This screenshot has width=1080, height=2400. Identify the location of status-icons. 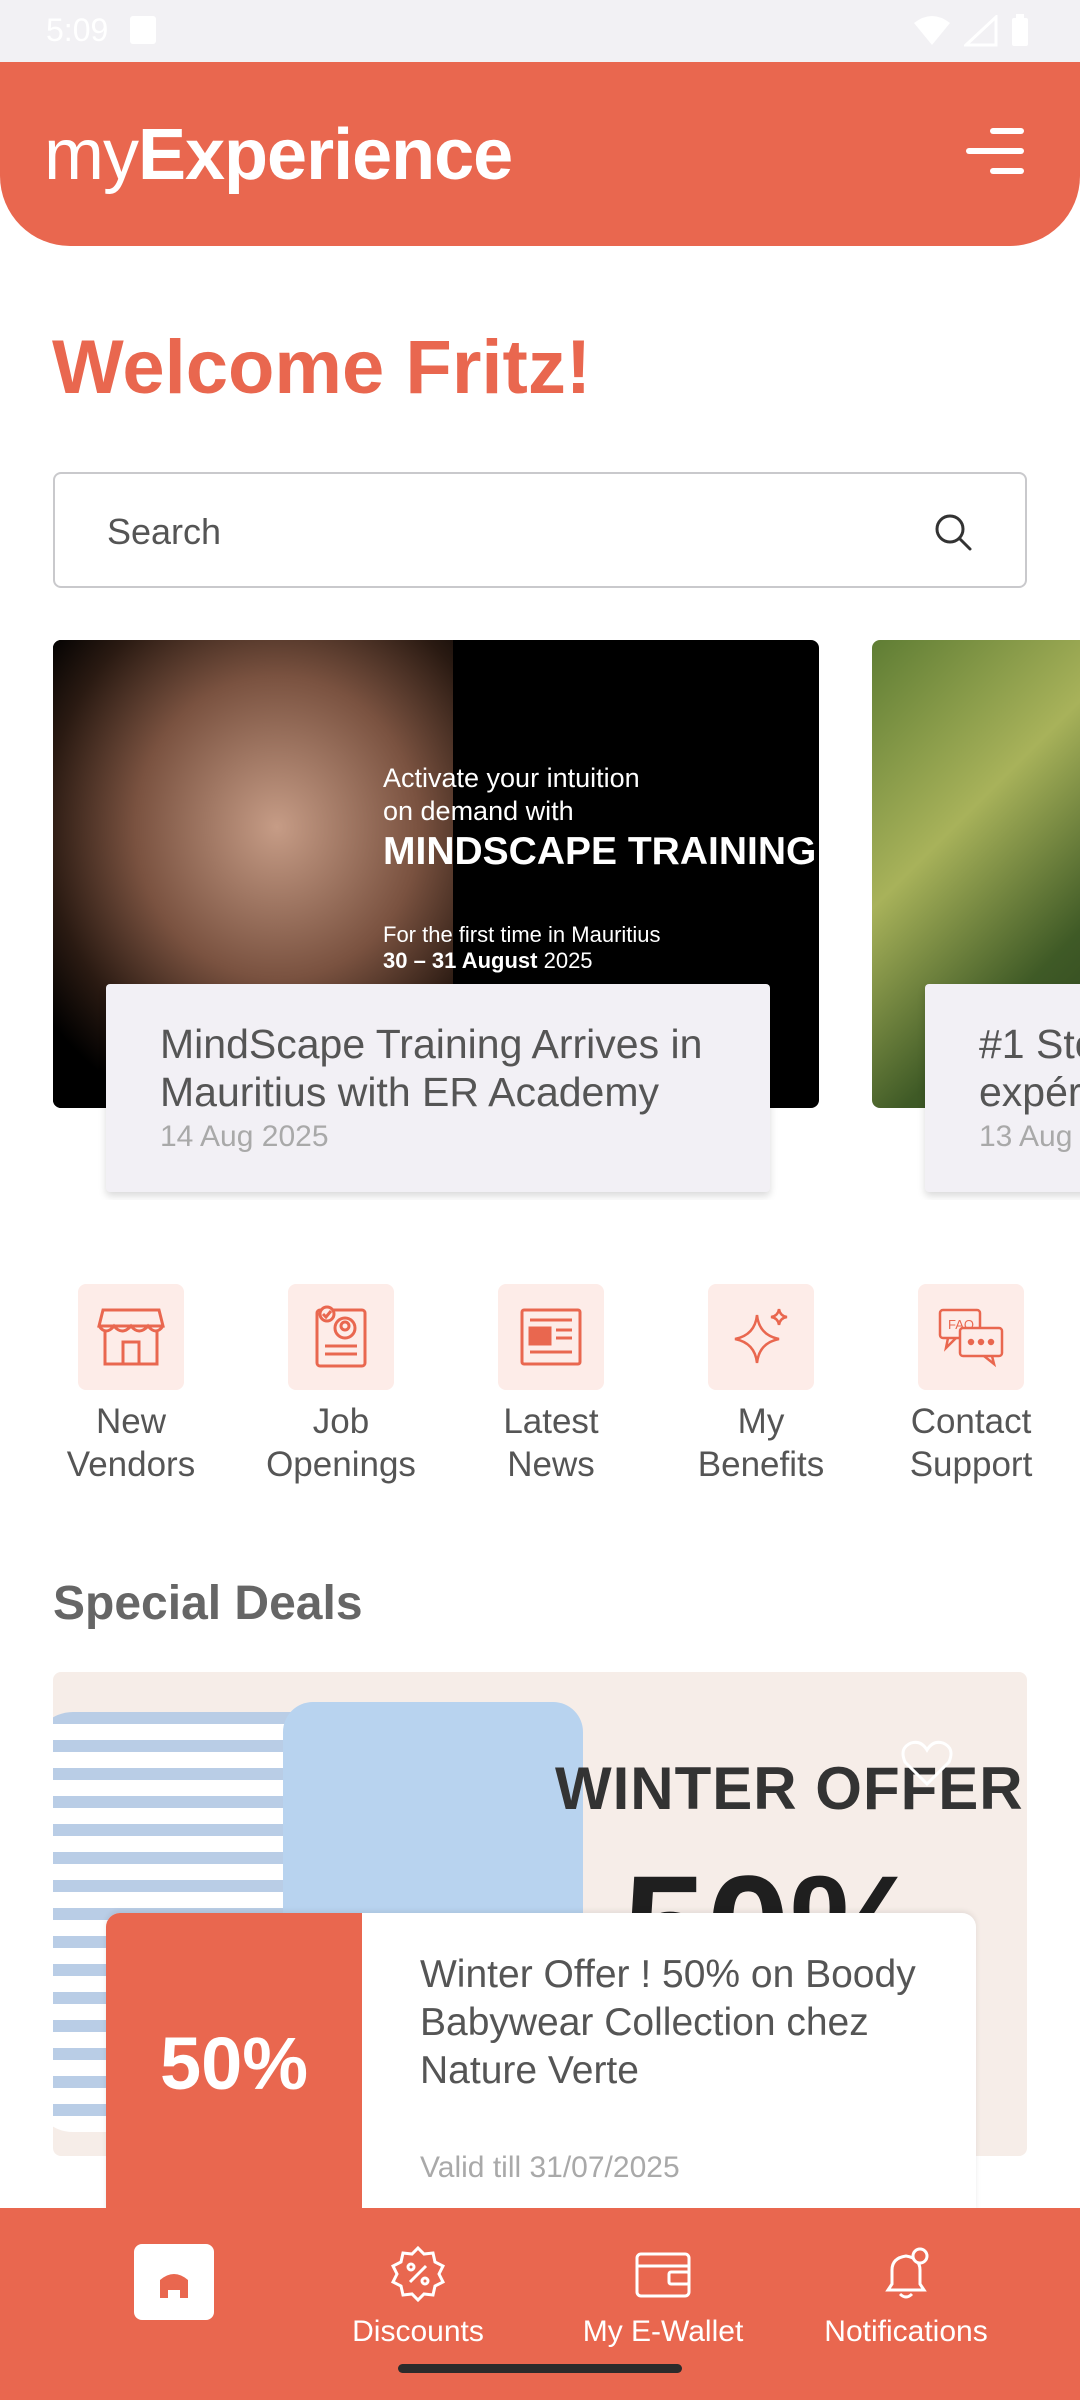
(971, 31).